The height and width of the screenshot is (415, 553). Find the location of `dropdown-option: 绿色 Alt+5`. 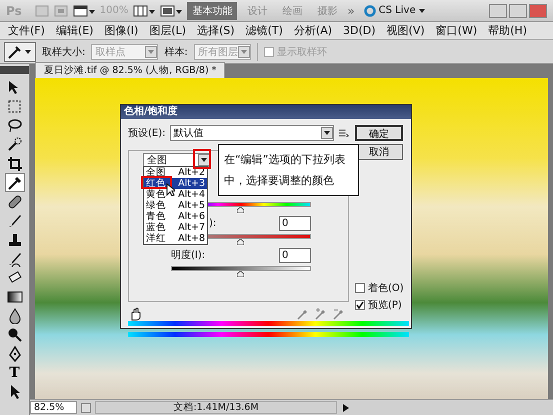

dropdown-option: 绿色 Alt+5 is located at coordinates (175, 205).